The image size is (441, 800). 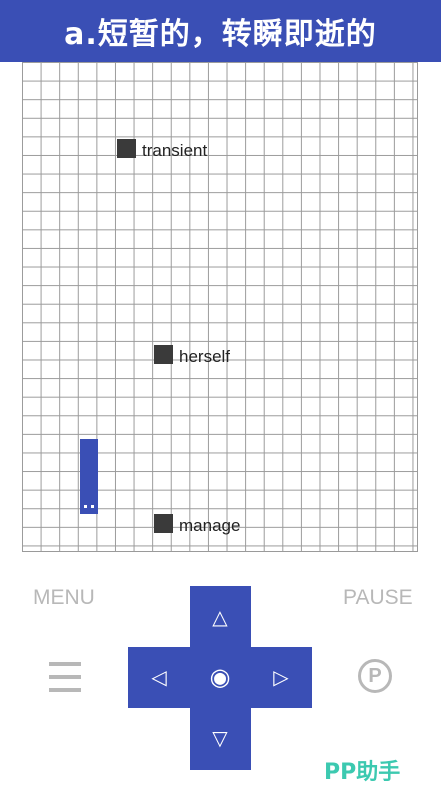 I want to click on pause-icon: P, so click(x=375, y=676).